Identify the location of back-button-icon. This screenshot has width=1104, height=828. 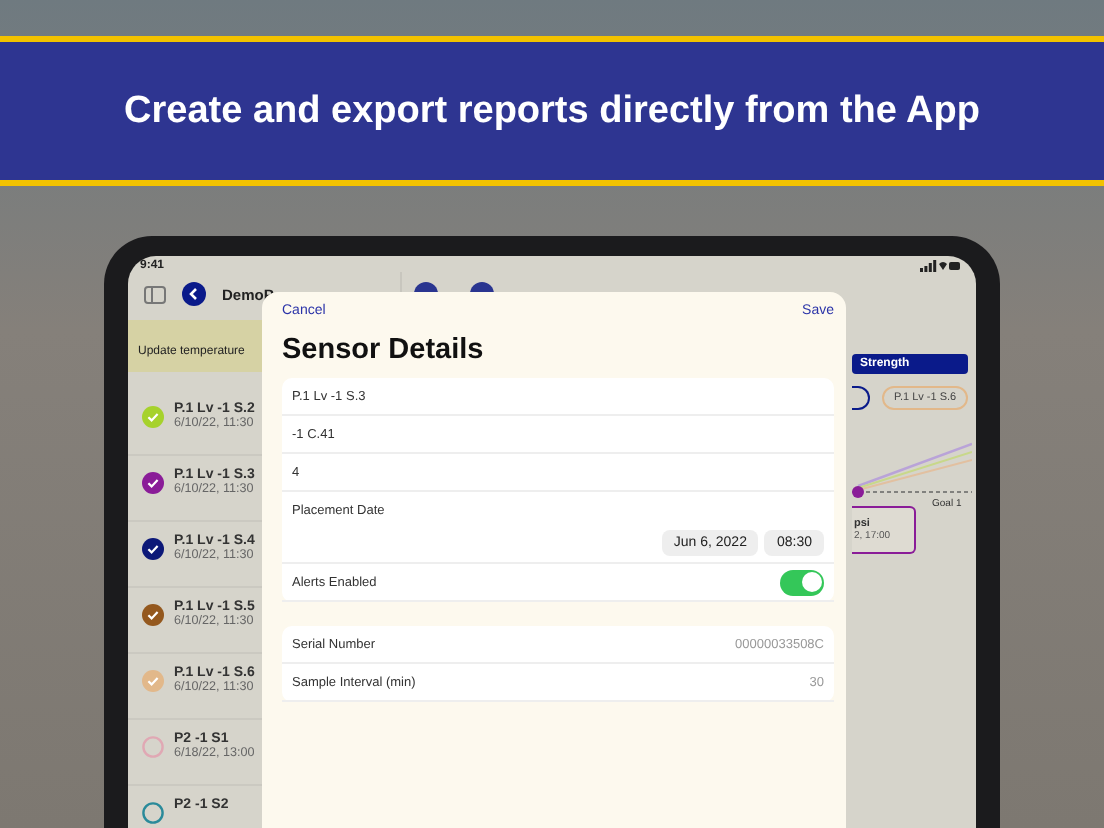
(194, 294).